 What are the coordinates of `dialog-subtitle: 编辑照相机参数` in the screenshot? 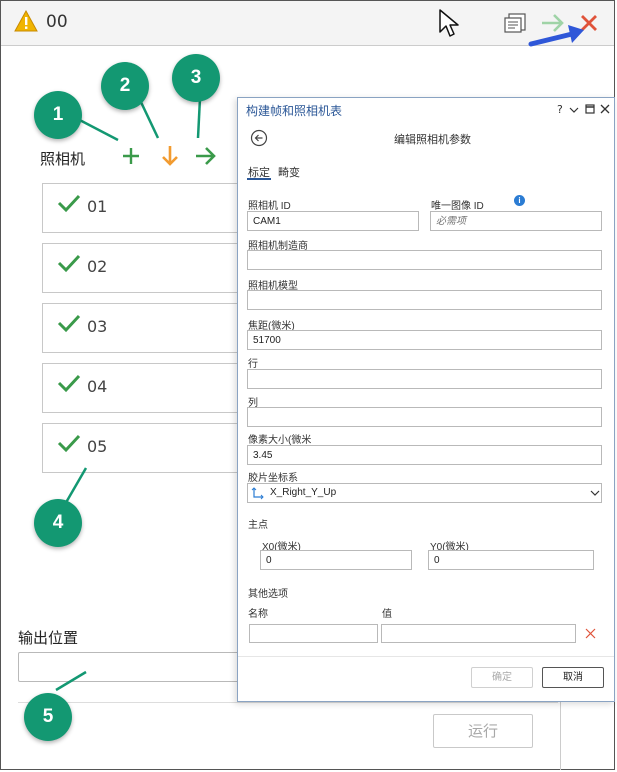 It's located at (432, 140).